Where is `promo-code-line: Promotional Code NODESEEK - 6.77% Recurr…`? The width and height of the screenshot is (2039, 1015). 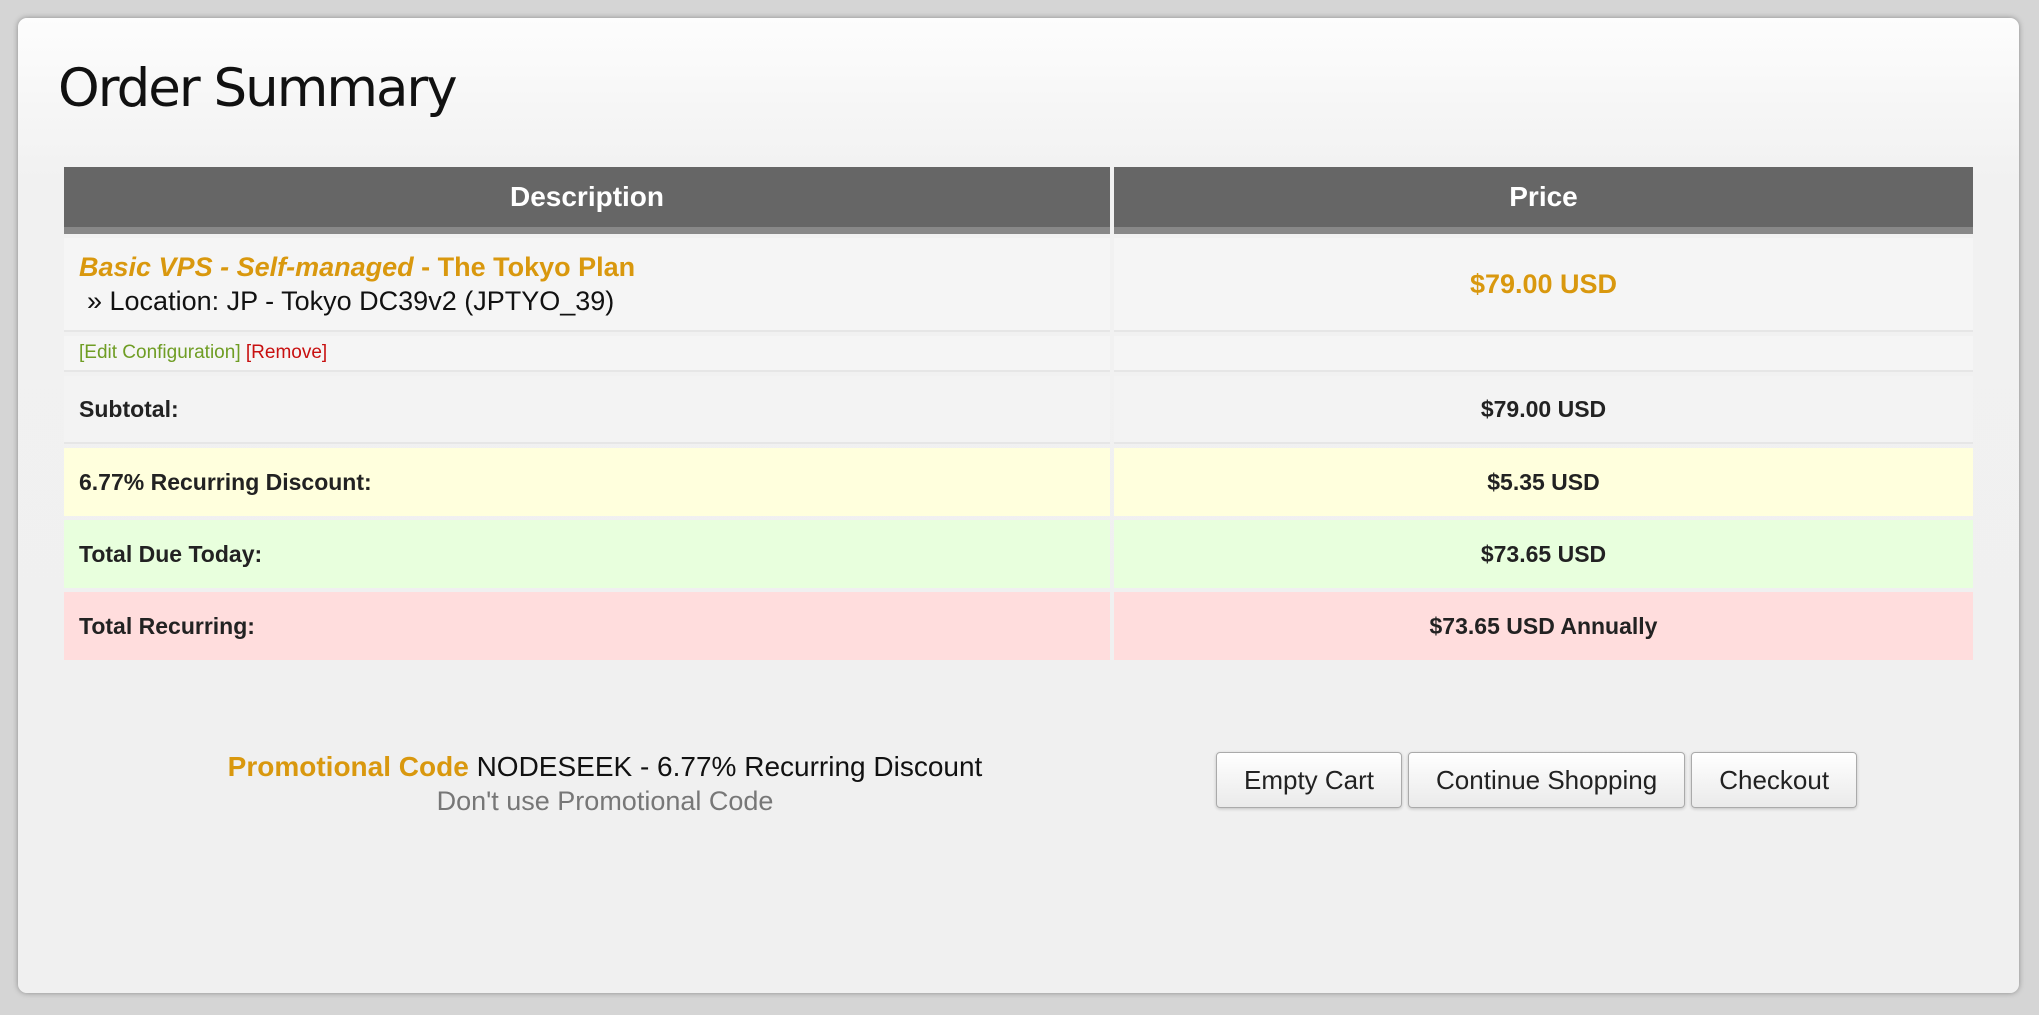 promo-code-line: Promotional Code NODESEEK - 6.77% Recurr… is located at coordinates (605, 767).